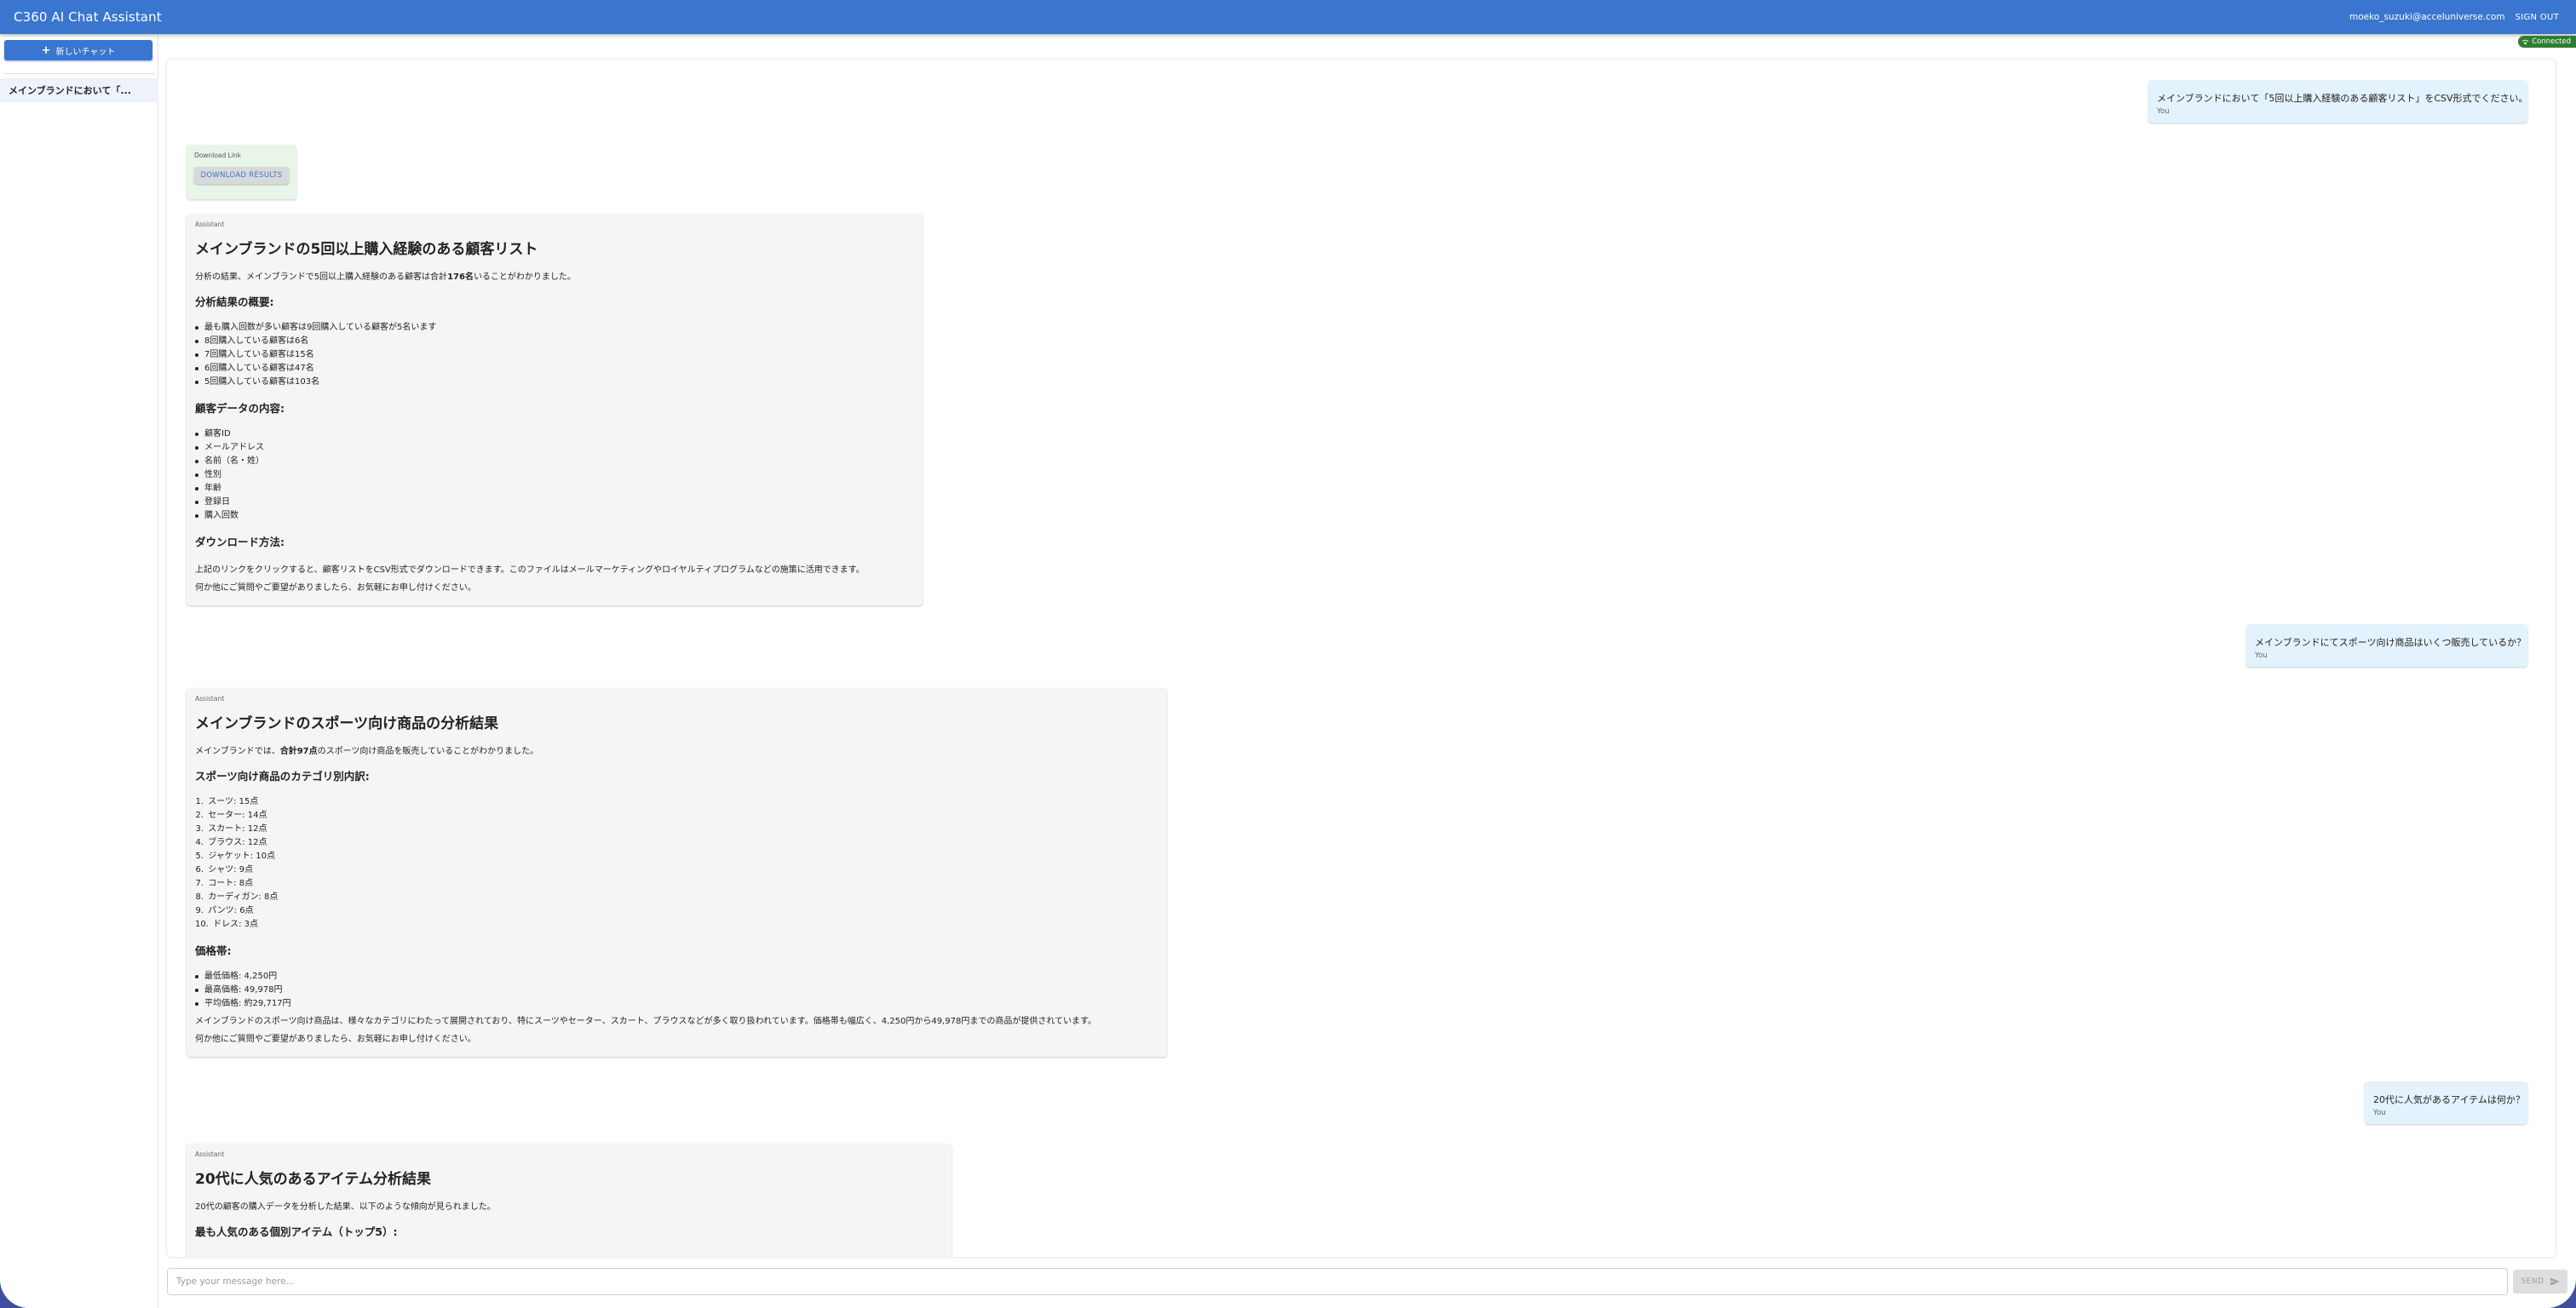 The image size is (2576, 1308). Describe the element at coordinates (79, 73) in the screenshot. I see `sidebar-divider` at that location.